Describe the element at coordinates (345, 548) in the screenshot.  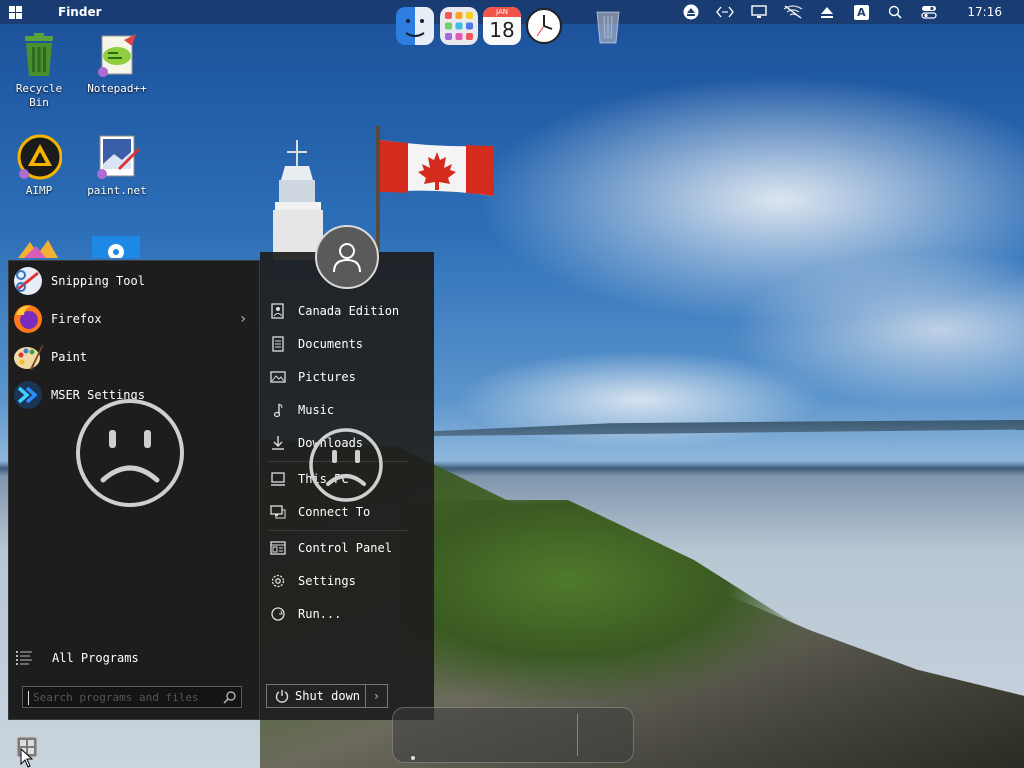
I see `place-label: Control Panel` at that location.